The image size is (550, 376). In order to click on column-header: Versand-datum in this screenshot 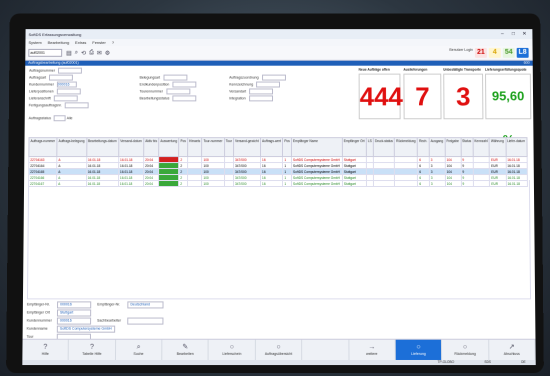, I will do `click(131, 147)`.